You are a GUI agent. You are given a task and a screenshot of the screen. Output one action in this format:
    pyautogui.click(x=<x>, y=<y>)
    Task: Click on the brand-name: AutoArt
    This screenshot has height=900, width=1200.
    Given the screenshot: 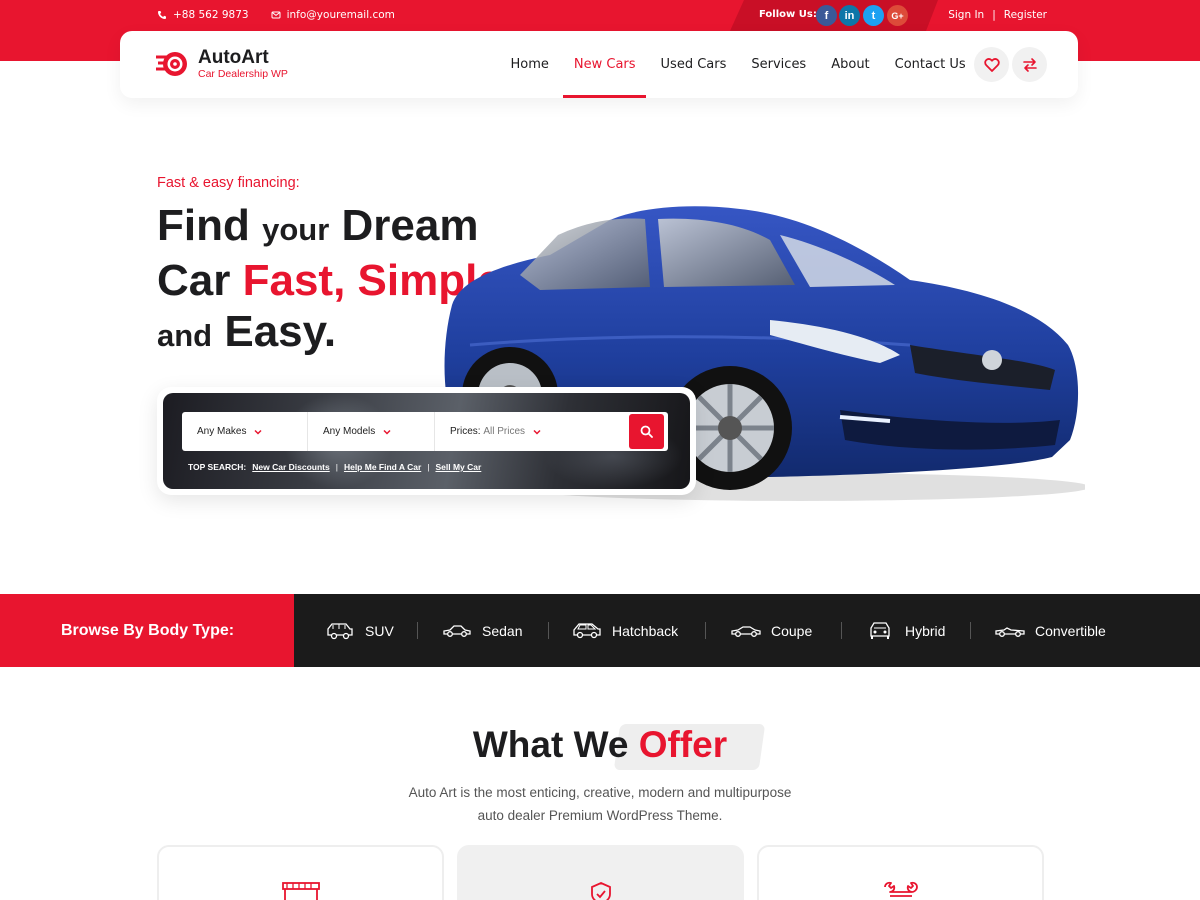 What is the action you would take?
    pyautogui.click(x=233, y=57)
    